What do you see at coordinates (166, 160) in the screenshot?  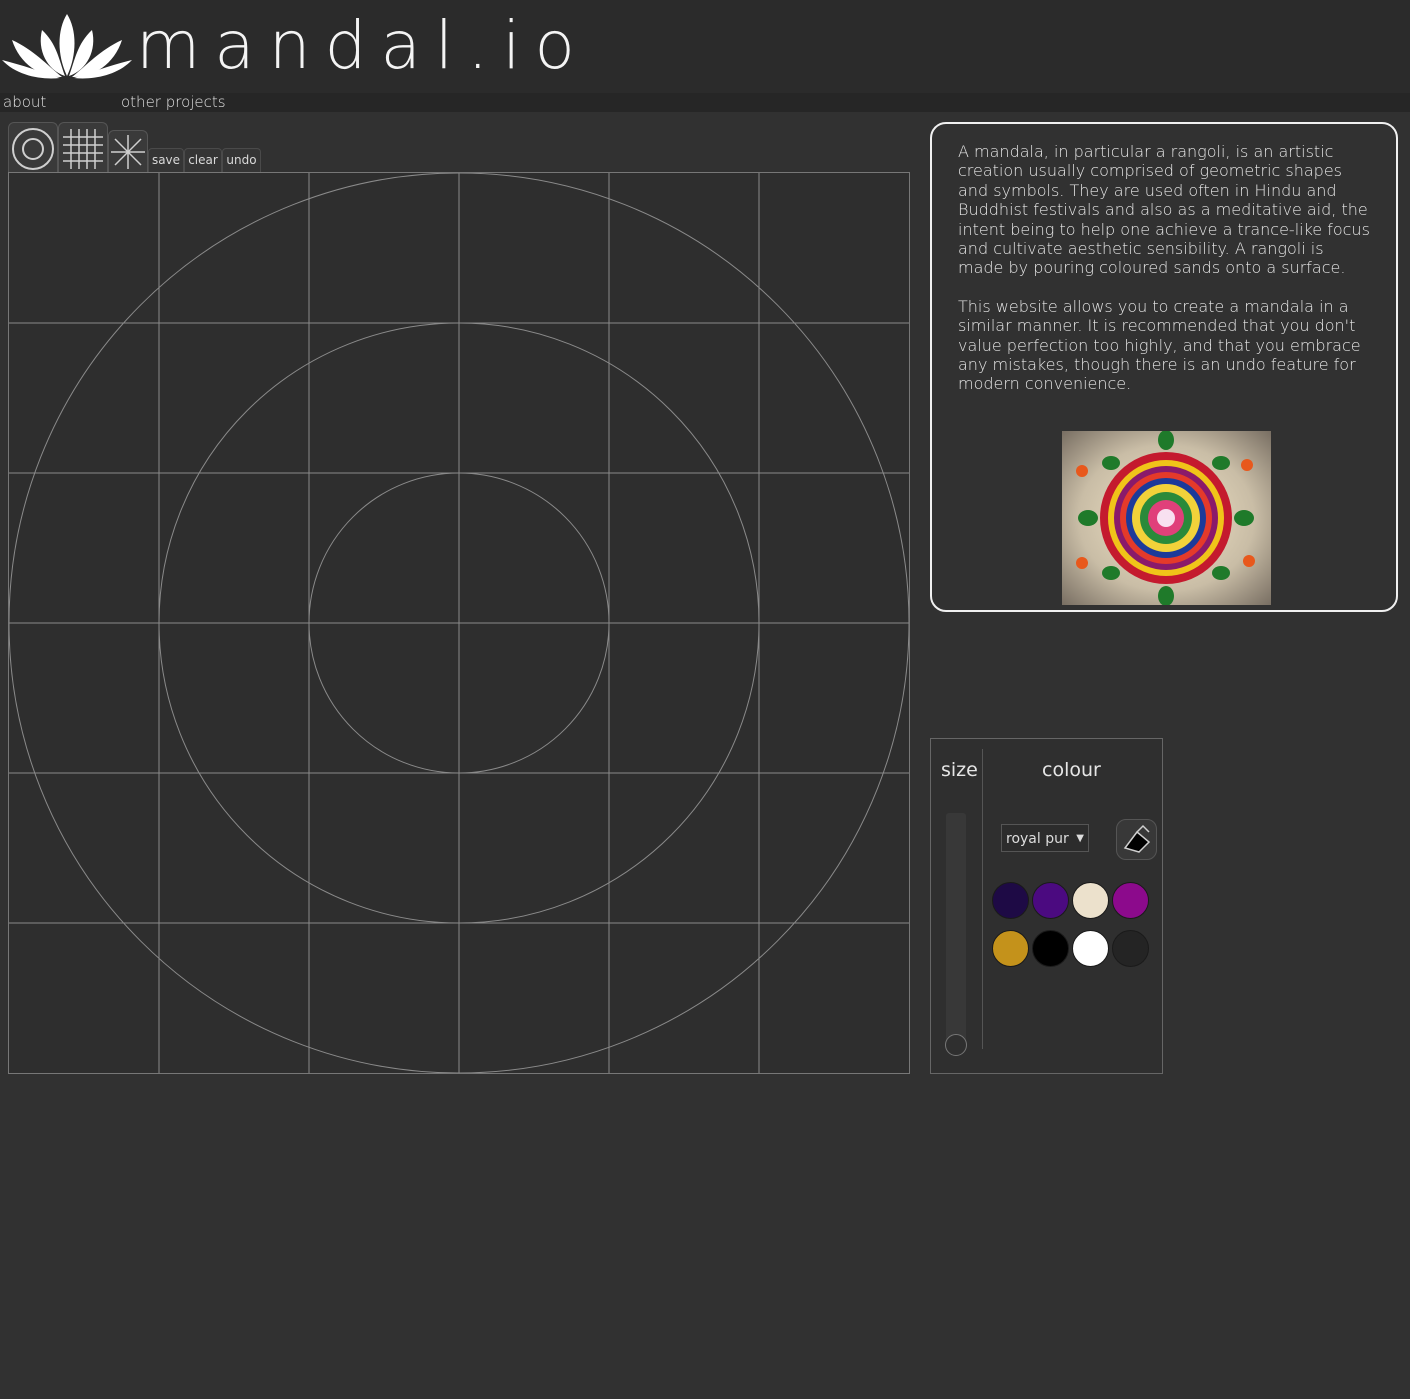 I see `save-button: save` at bounding box center [166, 160].